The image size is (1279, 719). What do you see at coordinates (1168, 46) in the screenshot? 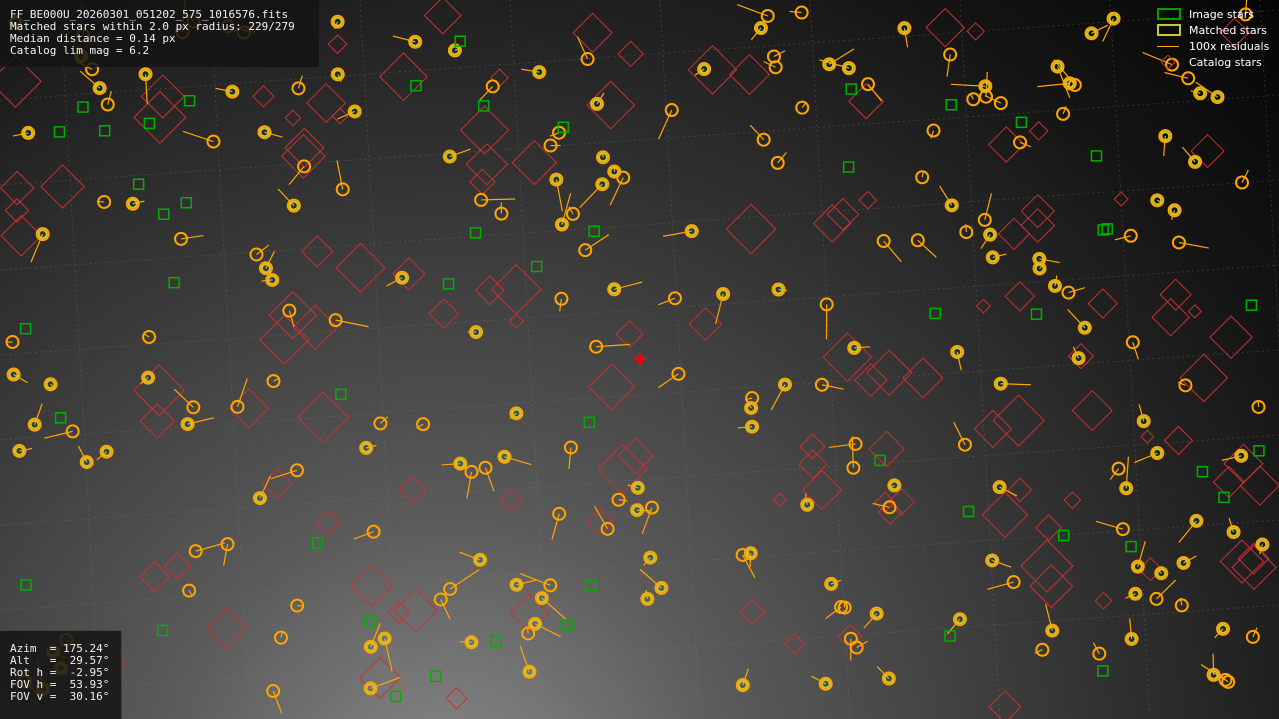
I see `residual-line-swatch-icon` at bounding box center [1168, 46].